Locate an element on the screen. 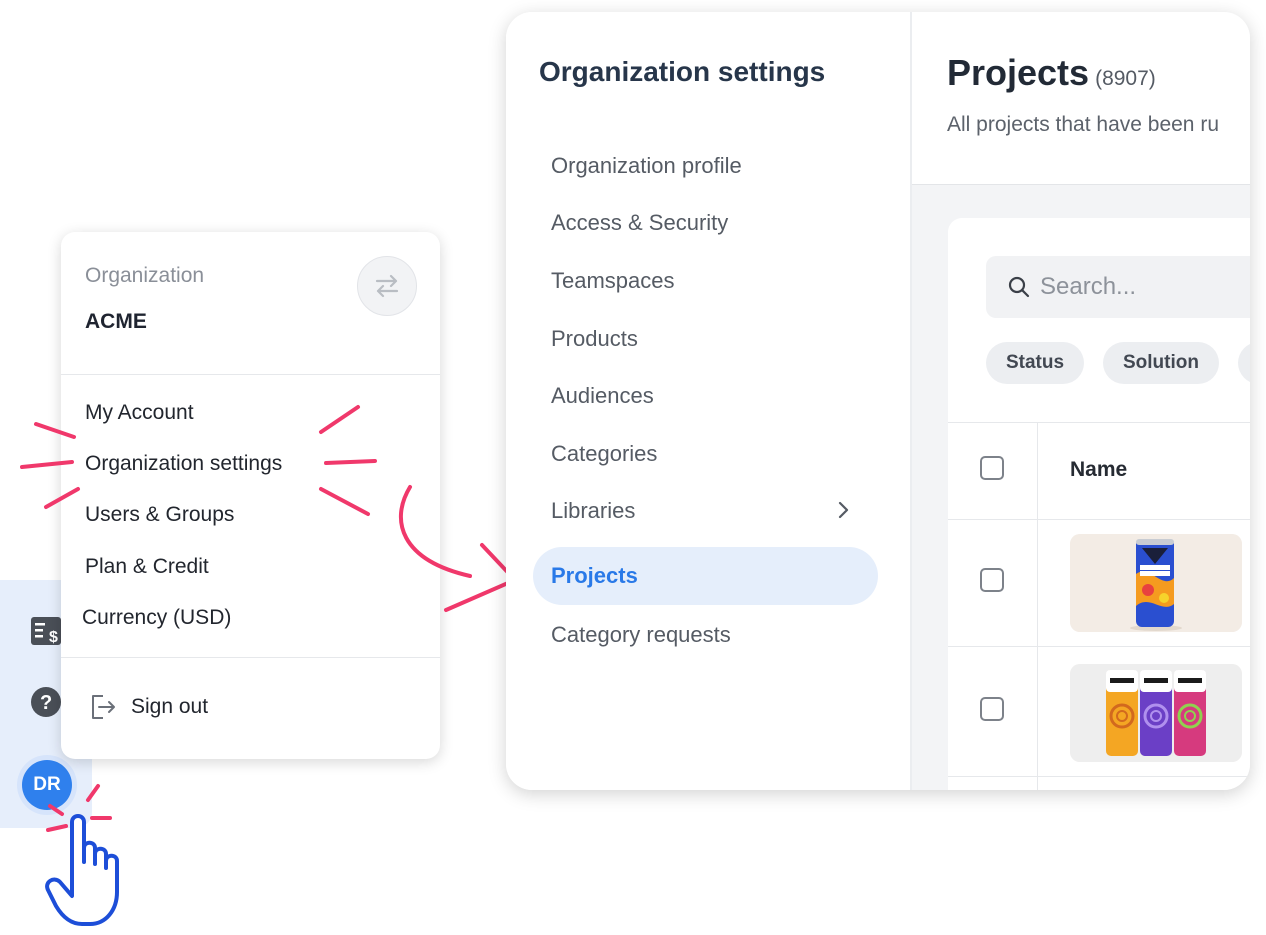 The height and width of the screenshot is (935, 1266). filter-more is located at coordinates (1244, 363).